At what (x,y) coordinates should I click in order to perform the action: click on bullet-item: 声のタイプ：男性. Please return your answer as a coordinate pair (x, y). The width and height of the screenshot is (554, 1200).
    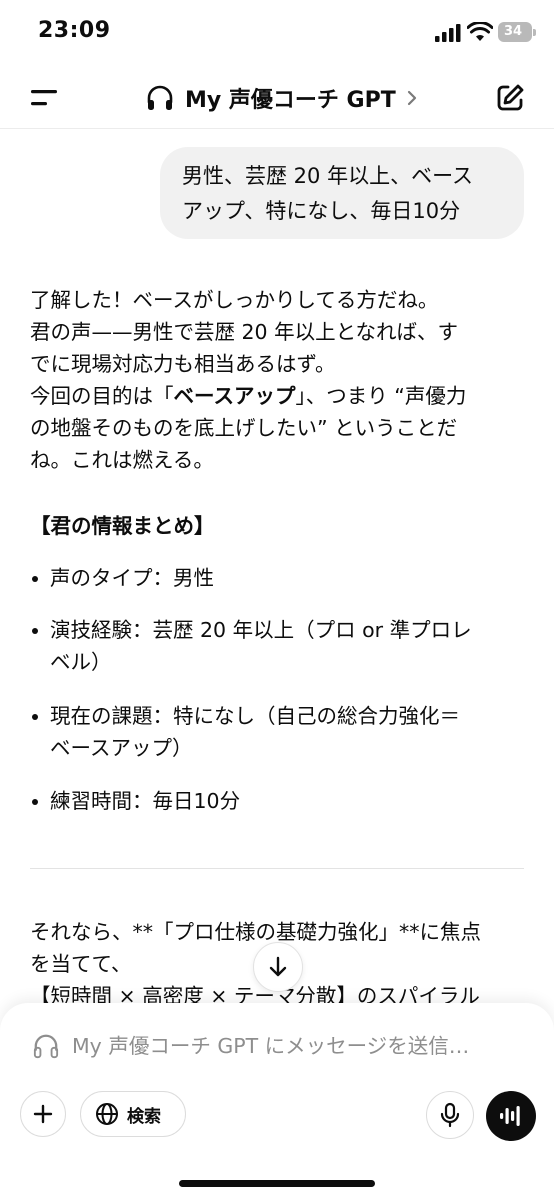
    Looking at the image, I should click on (132, 578).